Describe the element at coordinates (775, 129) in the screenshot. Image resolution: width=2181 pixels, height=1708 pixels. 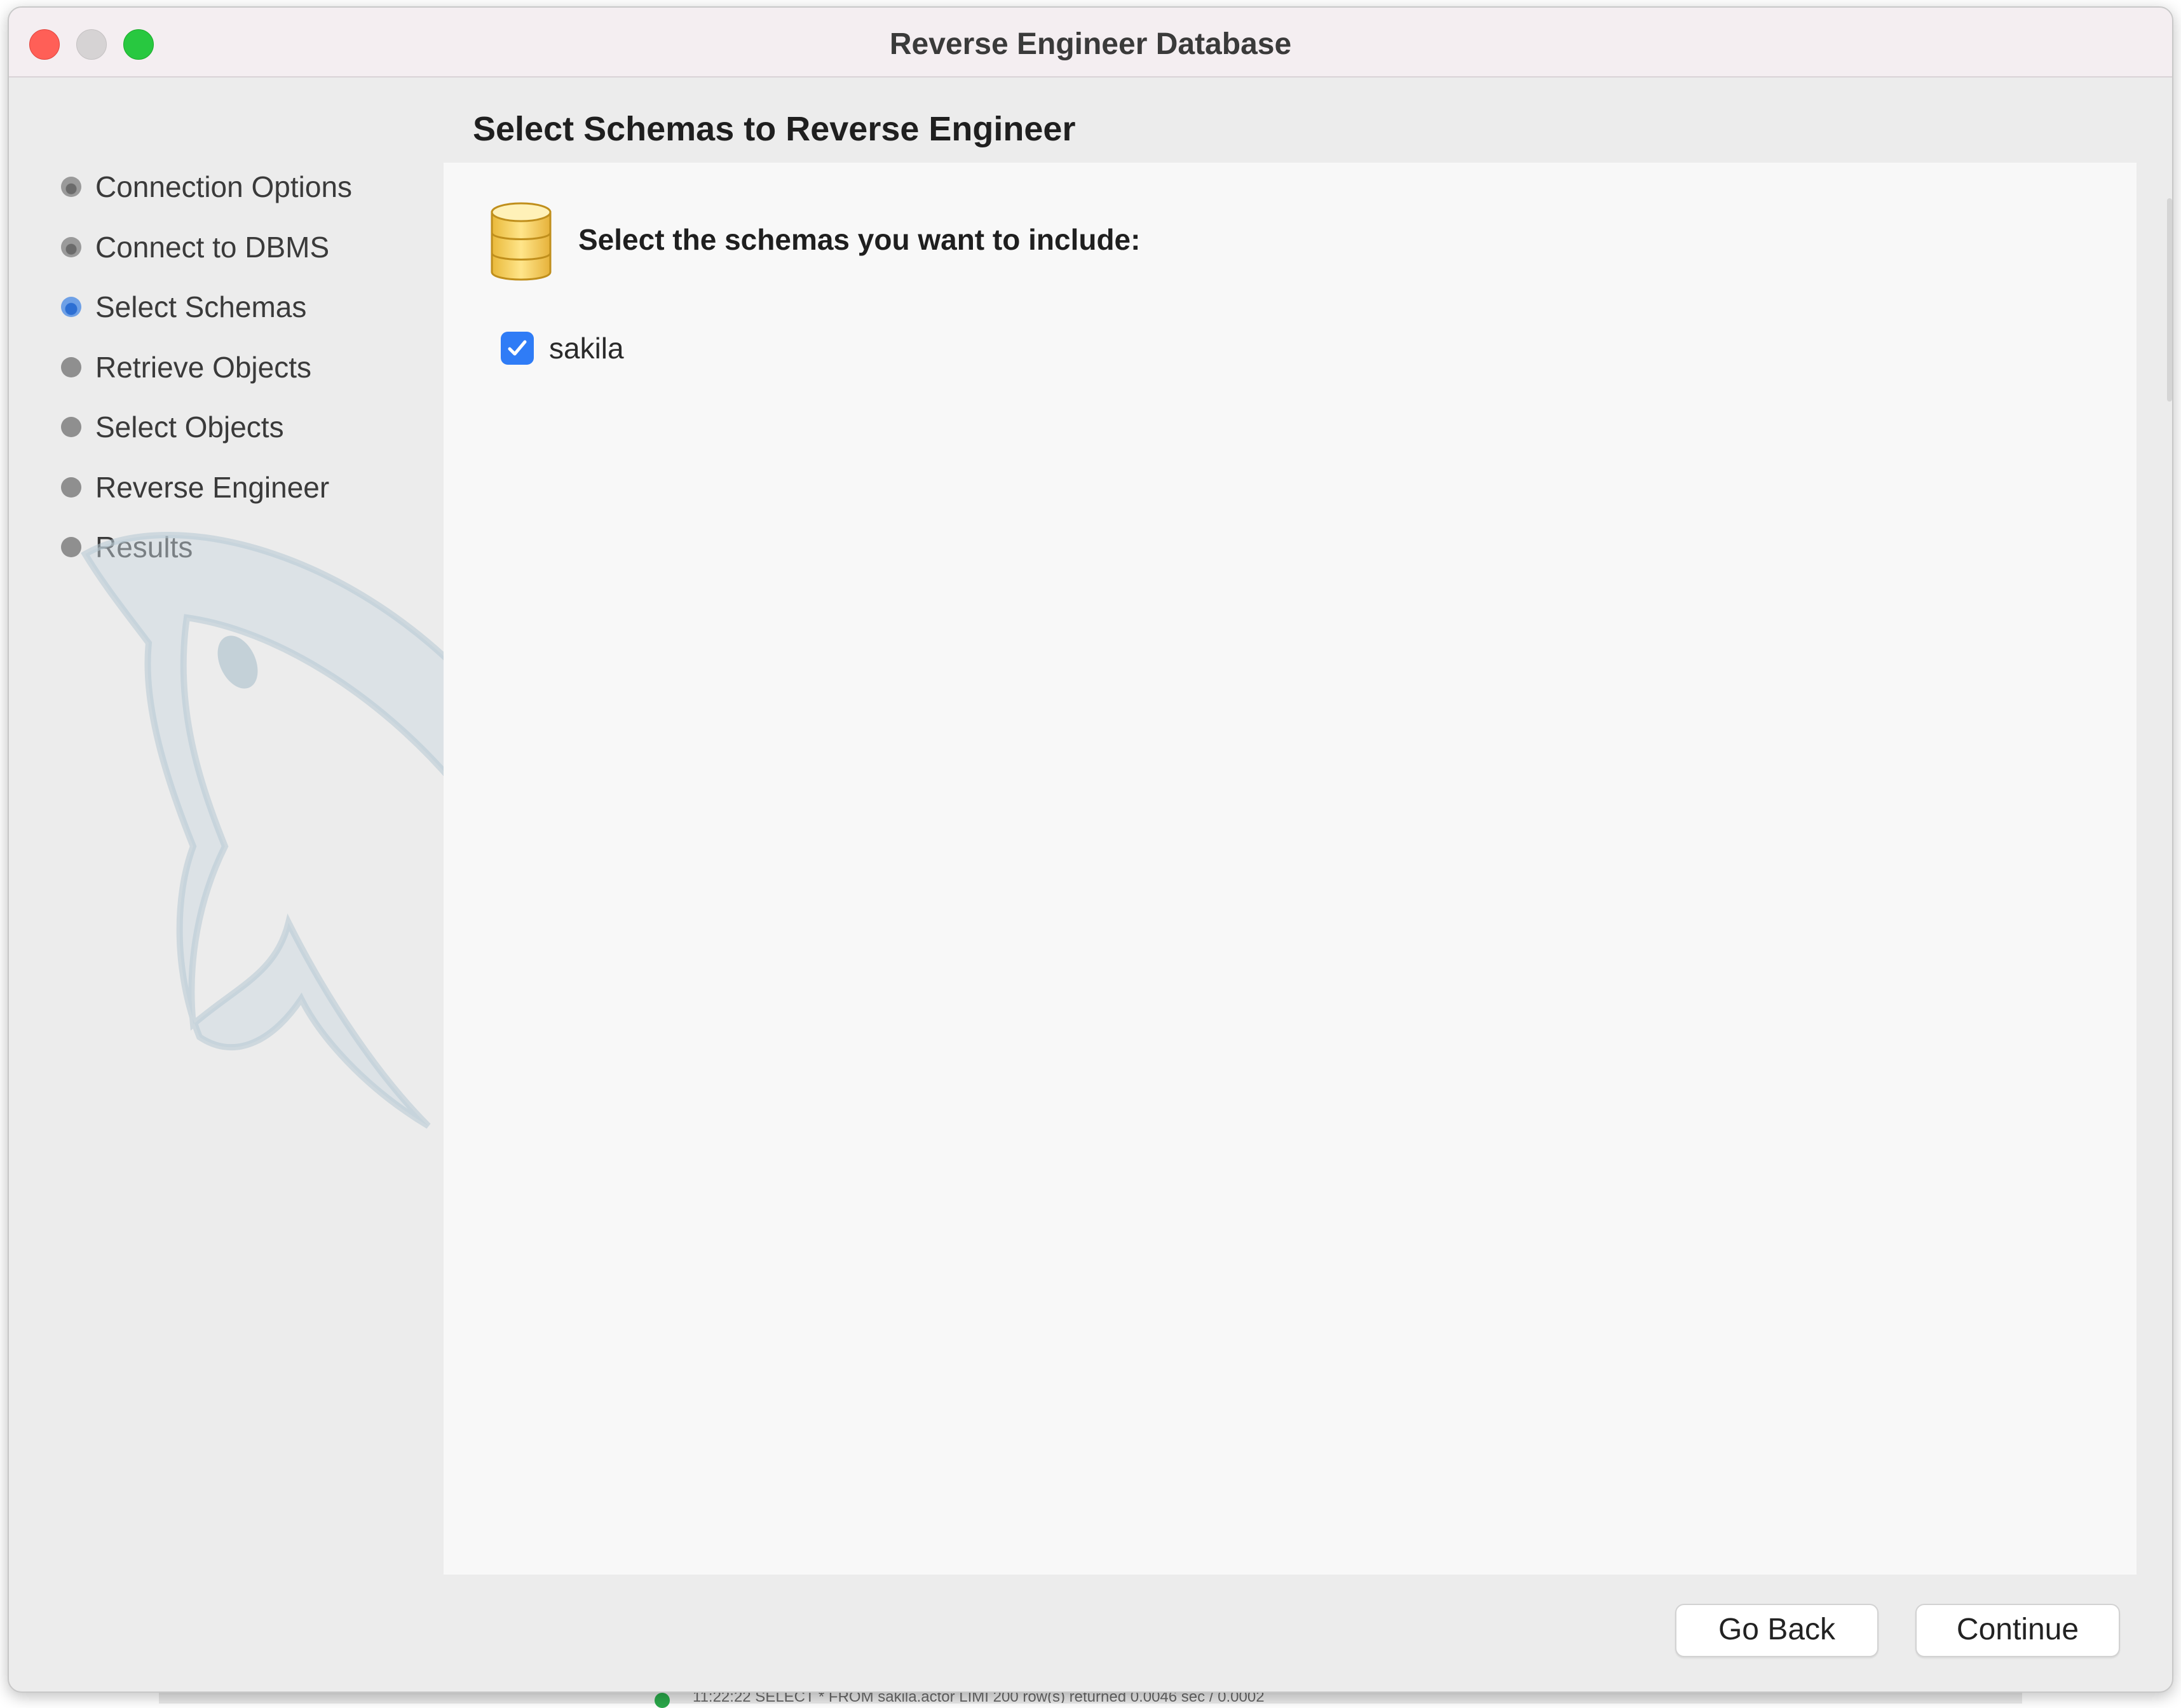
I see `page-title: Select Schemas to Reverse Engineer` at that location.